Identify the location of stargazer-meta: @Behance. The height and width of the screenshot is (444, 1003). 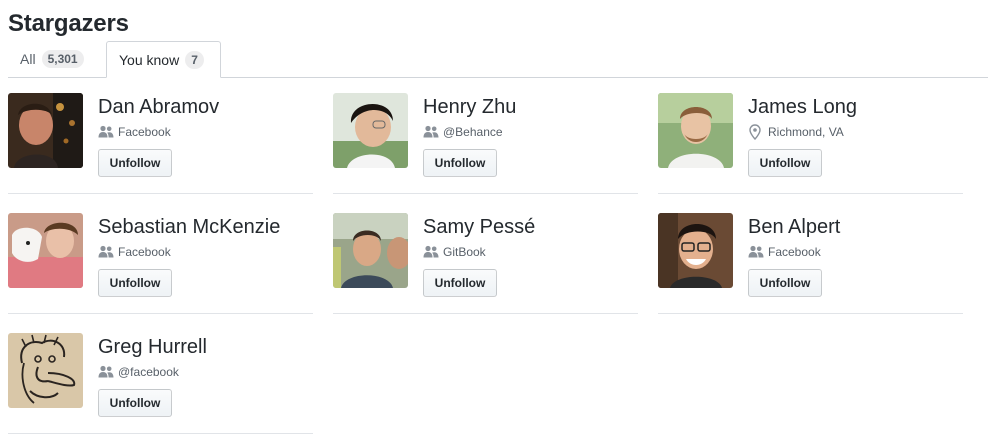
(463, 132).